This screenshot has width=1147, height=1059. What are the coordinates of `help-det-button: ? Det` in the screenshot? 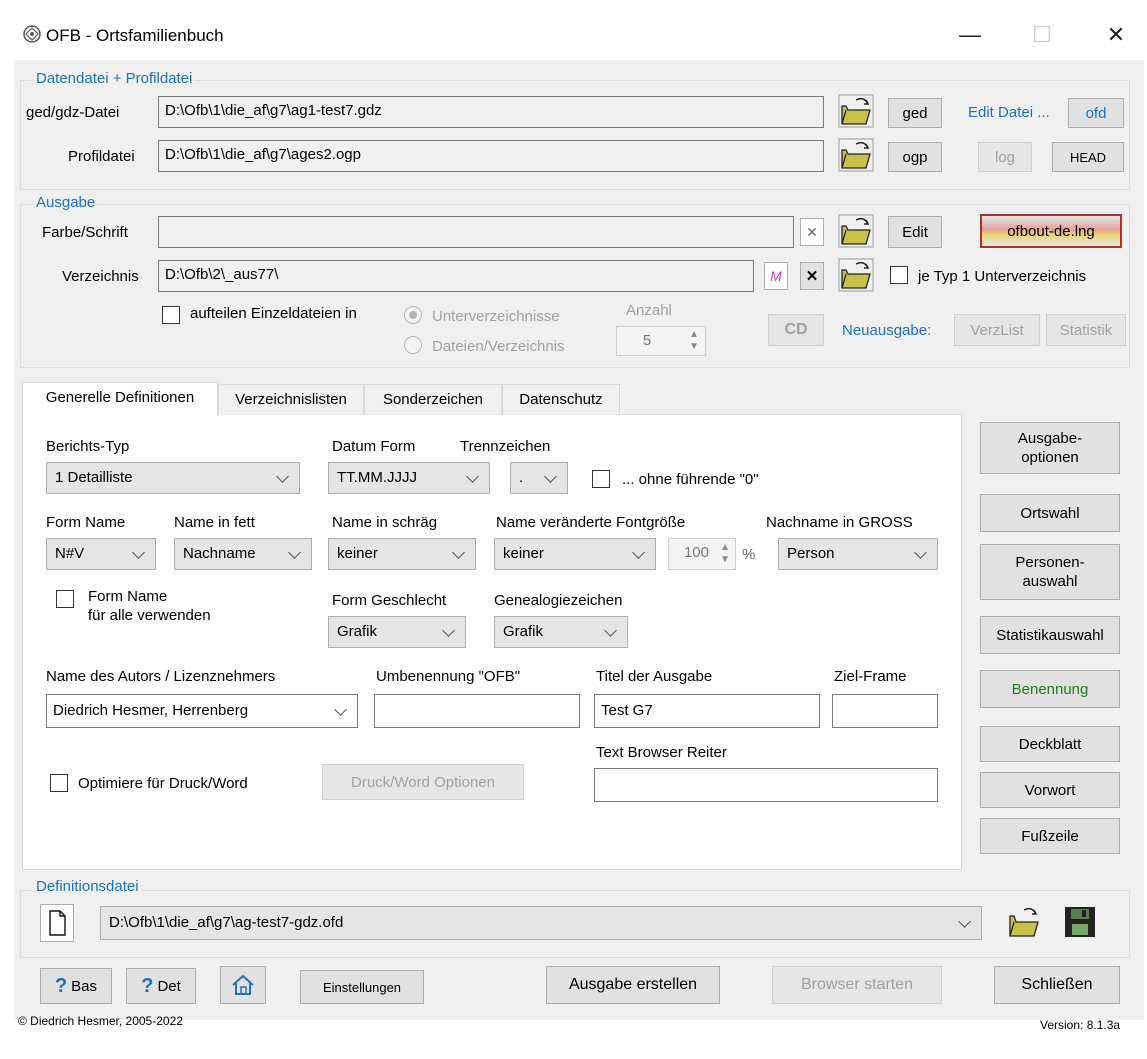 It's located at (161, 986).